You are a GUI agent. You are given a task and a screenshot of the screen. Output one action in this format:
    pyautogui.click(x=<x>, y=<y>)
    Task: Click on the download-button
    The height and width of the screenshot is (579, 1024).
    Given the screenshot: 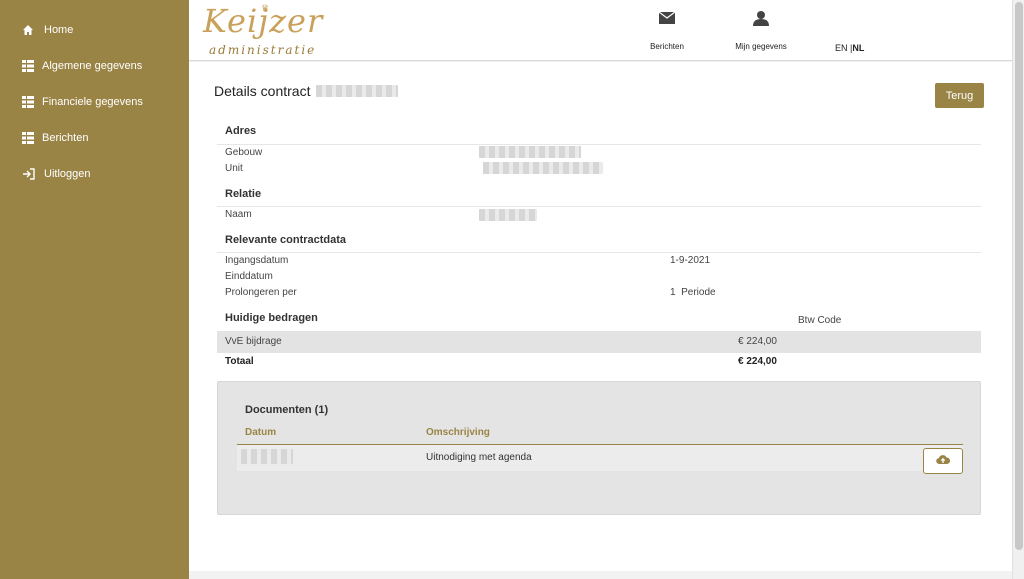 What is the action you would take?
    pyautogui.click(x=943, y=461)
    